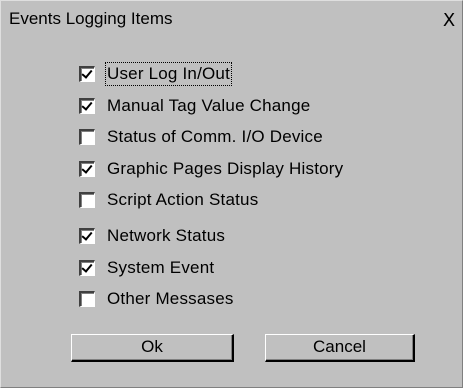 Image resolution: width=465 pixels, height=390 pixels. Describe the element at coordinates (209, 105) in the screenshot. I see `option-label: Manual Tag Value Change` at that location.